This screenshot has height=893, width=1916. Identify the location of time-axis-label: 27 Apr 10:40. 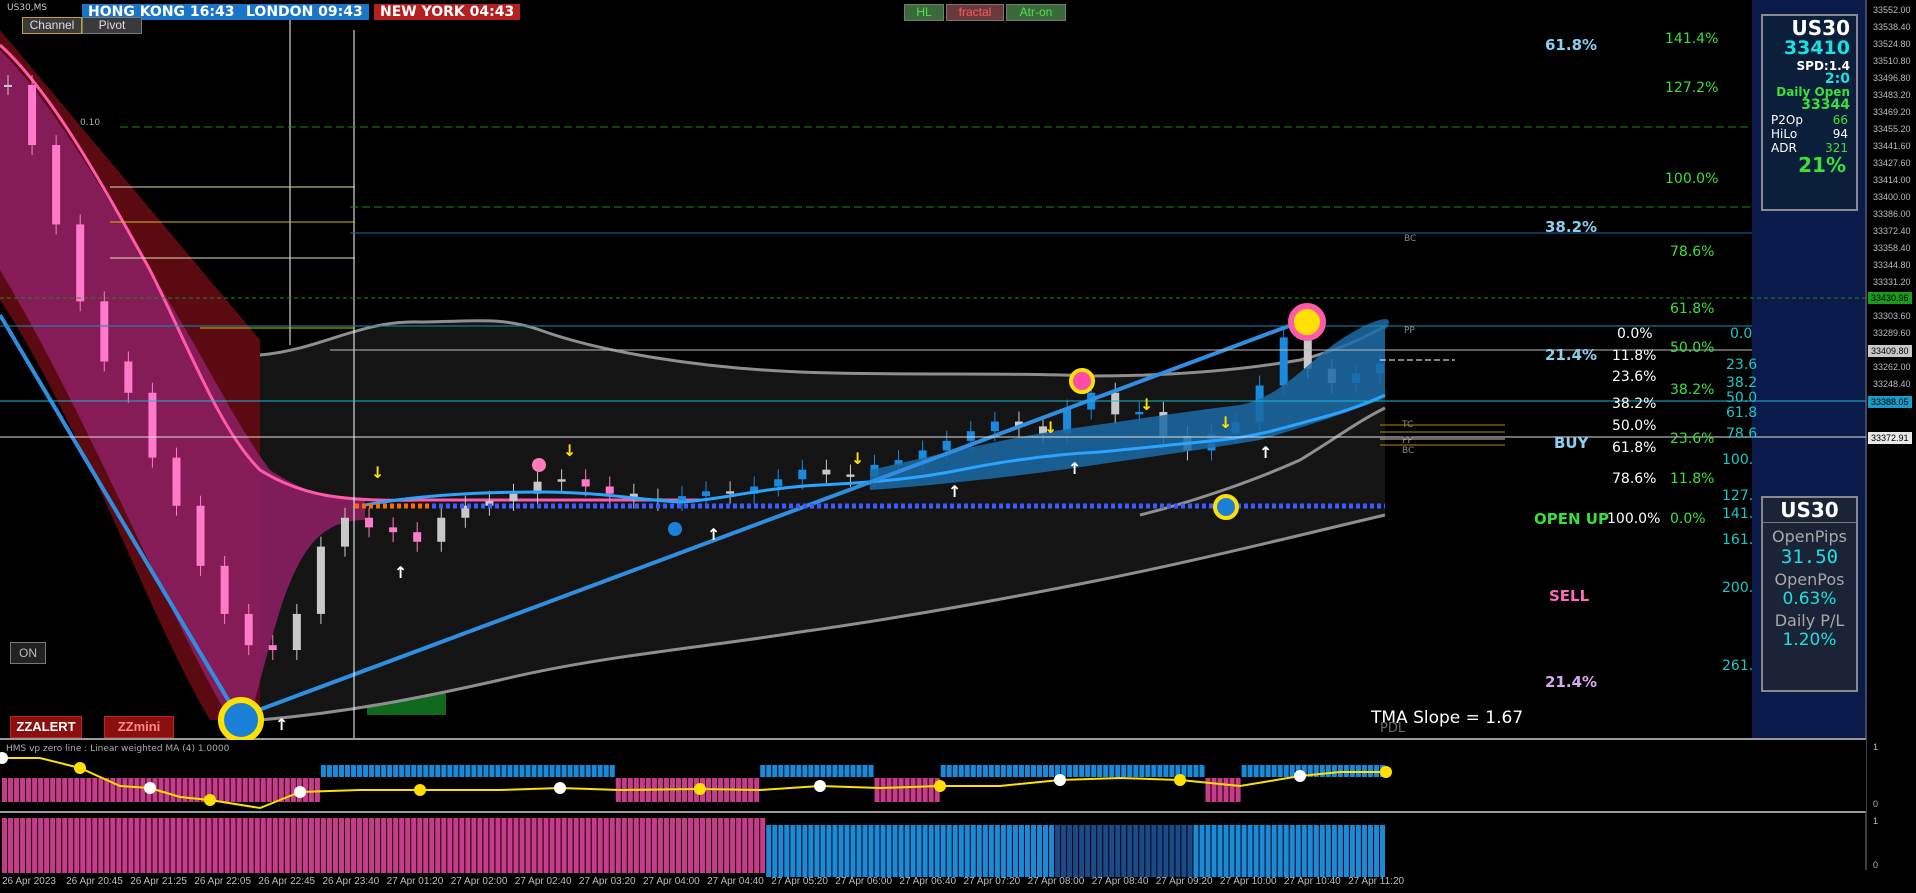
(1312, 881).